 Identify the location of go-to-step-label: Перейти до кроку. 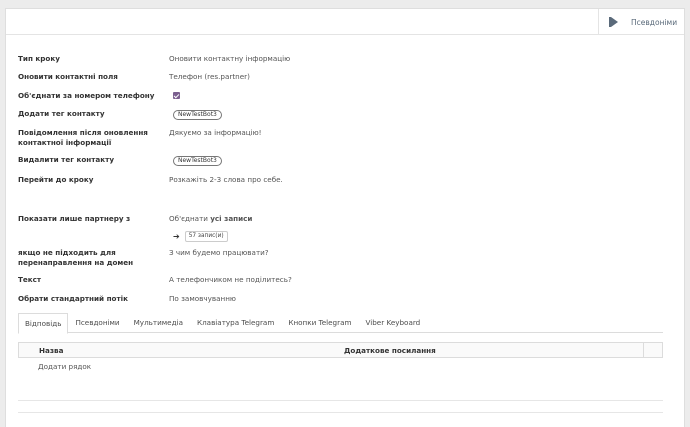
(56, 179).